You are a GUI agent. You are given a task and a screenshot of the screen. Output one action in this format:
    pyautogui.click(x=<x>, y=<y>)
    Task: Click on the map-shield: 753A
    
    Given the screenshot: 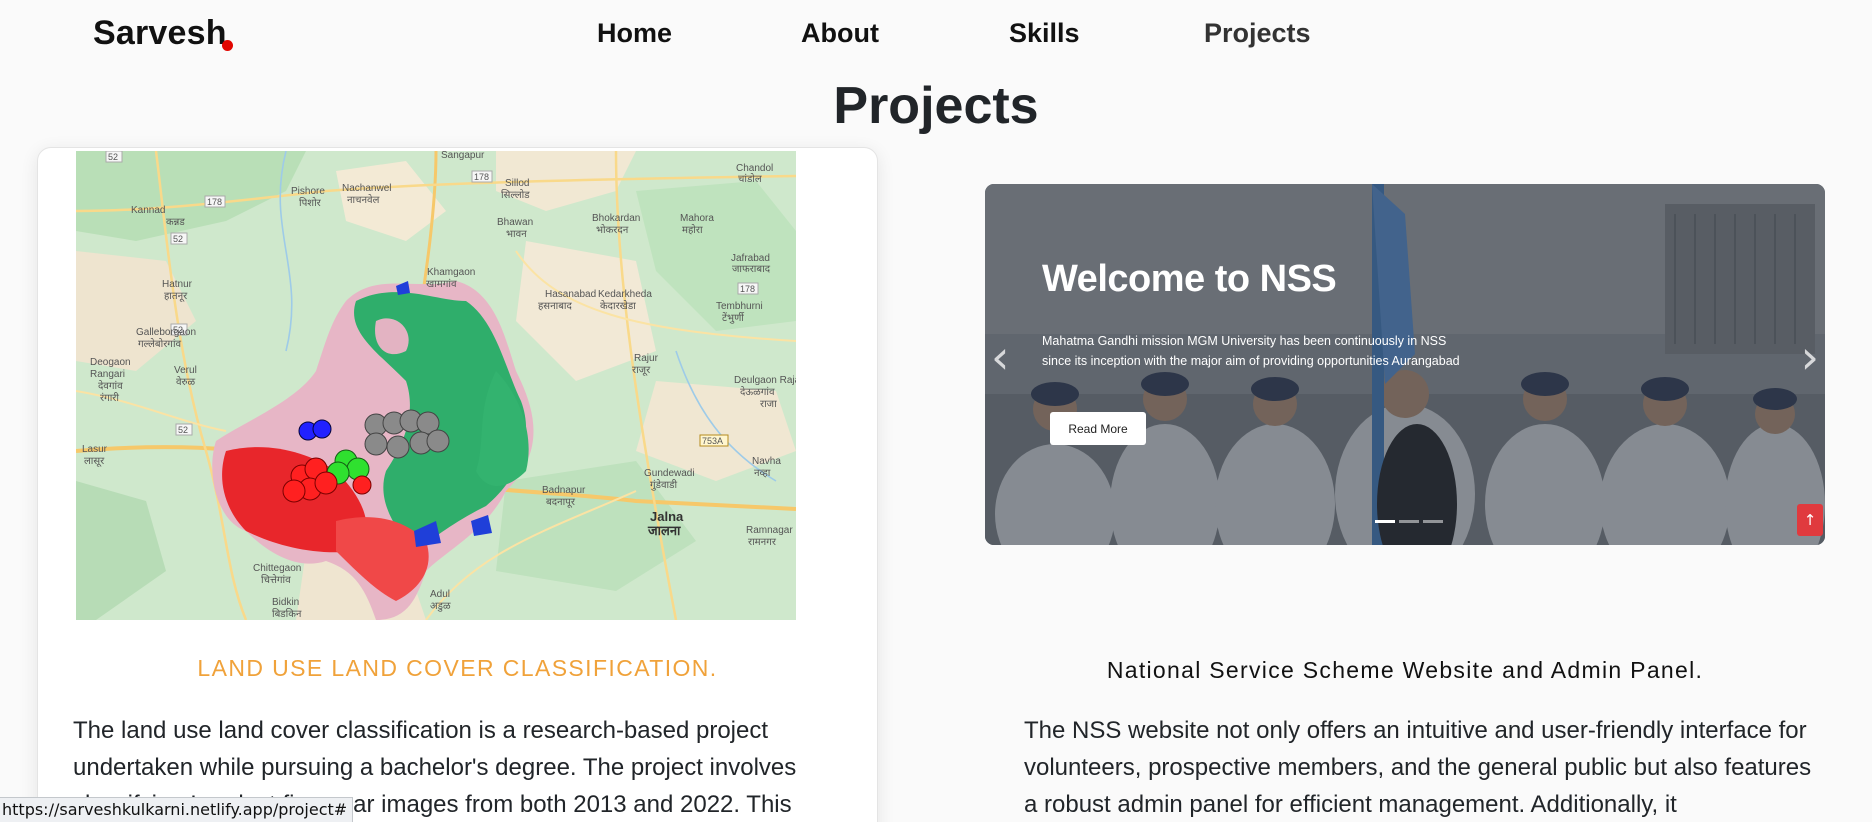 What is the action you would take?
    pyautogui.click(x=712, y=441)
    